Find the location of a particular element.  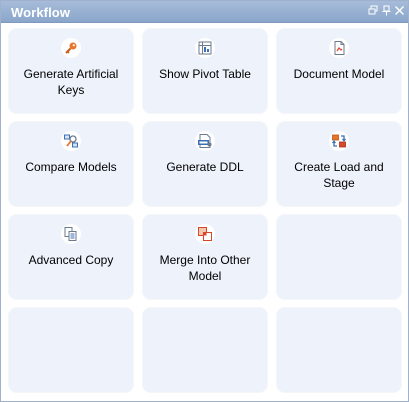

key-icon is located at coordinates (71, 48).